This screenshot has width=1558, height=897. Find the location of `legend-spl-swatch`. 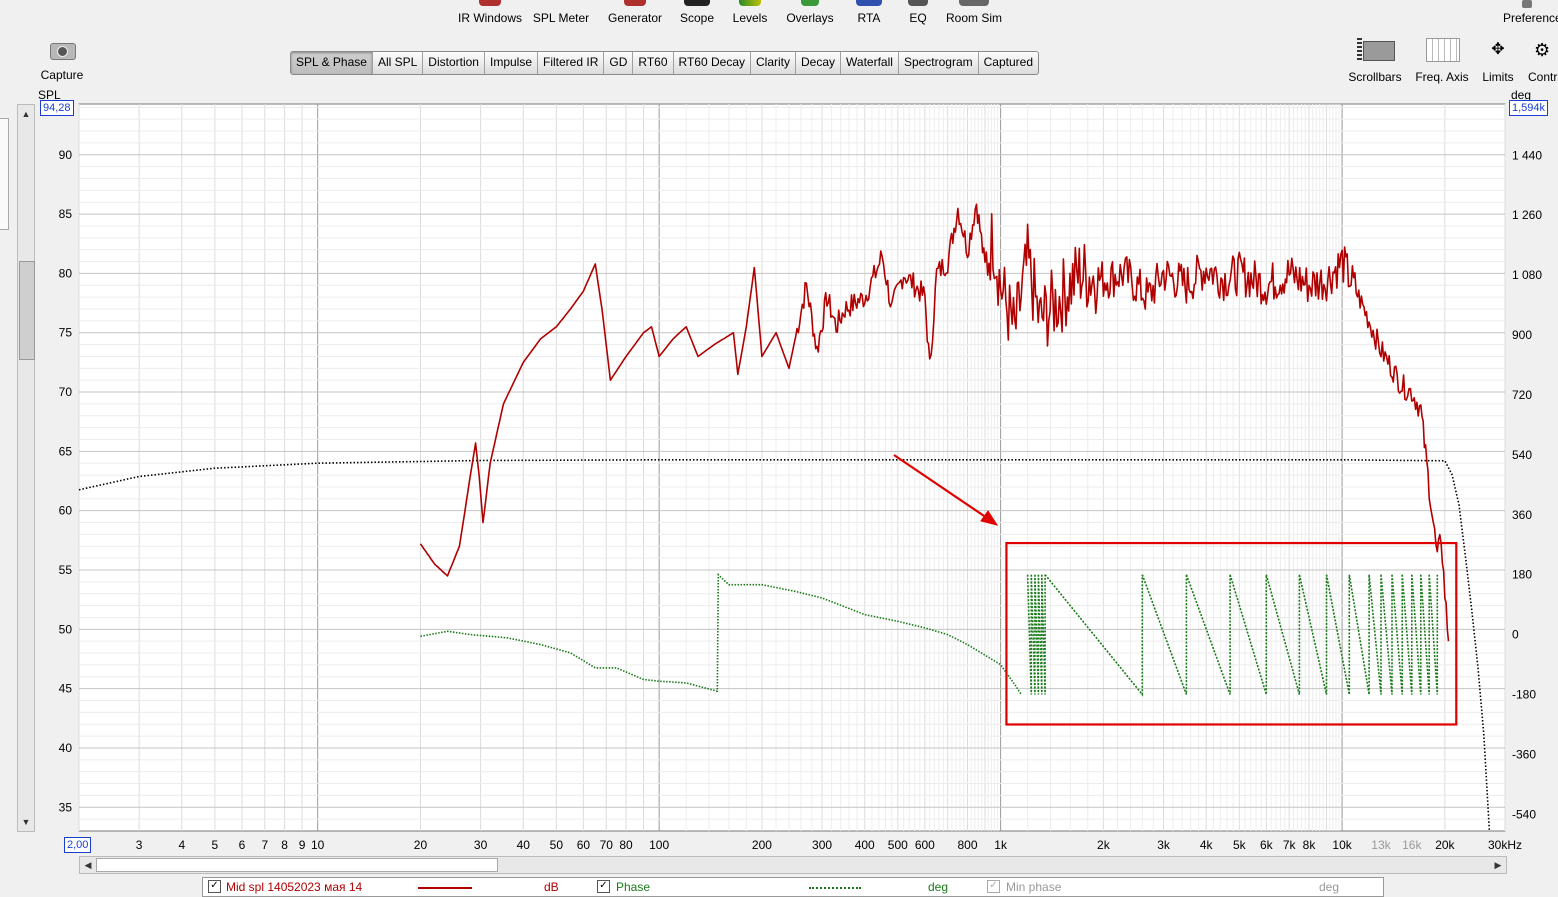

legend-spl-swatch is located at coordinates (445, 888).